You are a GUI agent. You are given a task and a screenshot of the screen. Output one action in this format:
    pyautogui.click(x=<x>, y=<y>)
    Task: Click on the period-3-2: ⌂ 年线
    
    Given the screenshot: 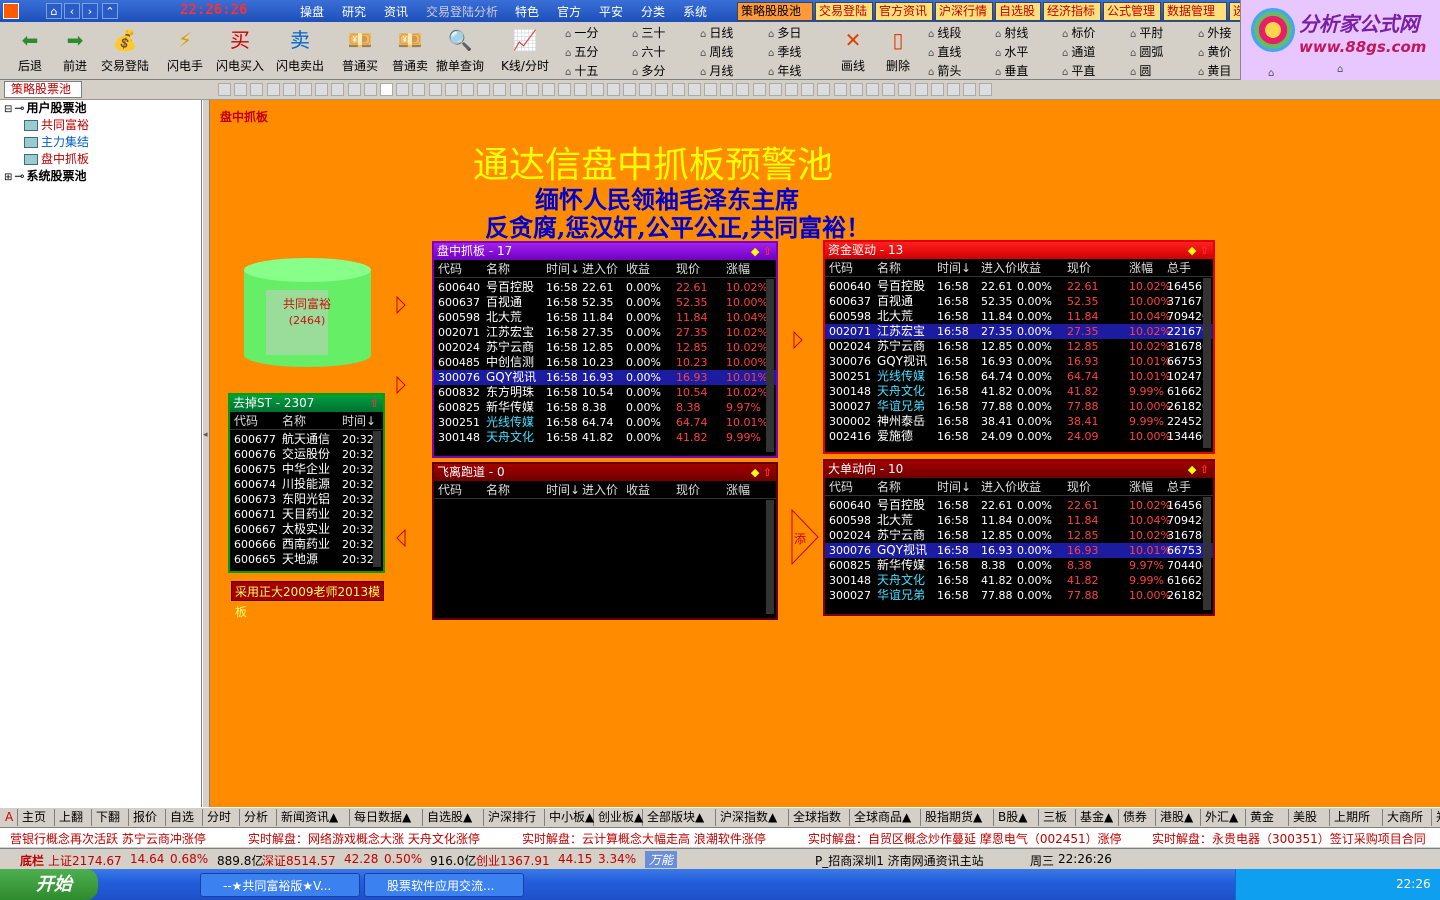 What is the action you would take?
    pyautogui.click(x=784, y=71)
    